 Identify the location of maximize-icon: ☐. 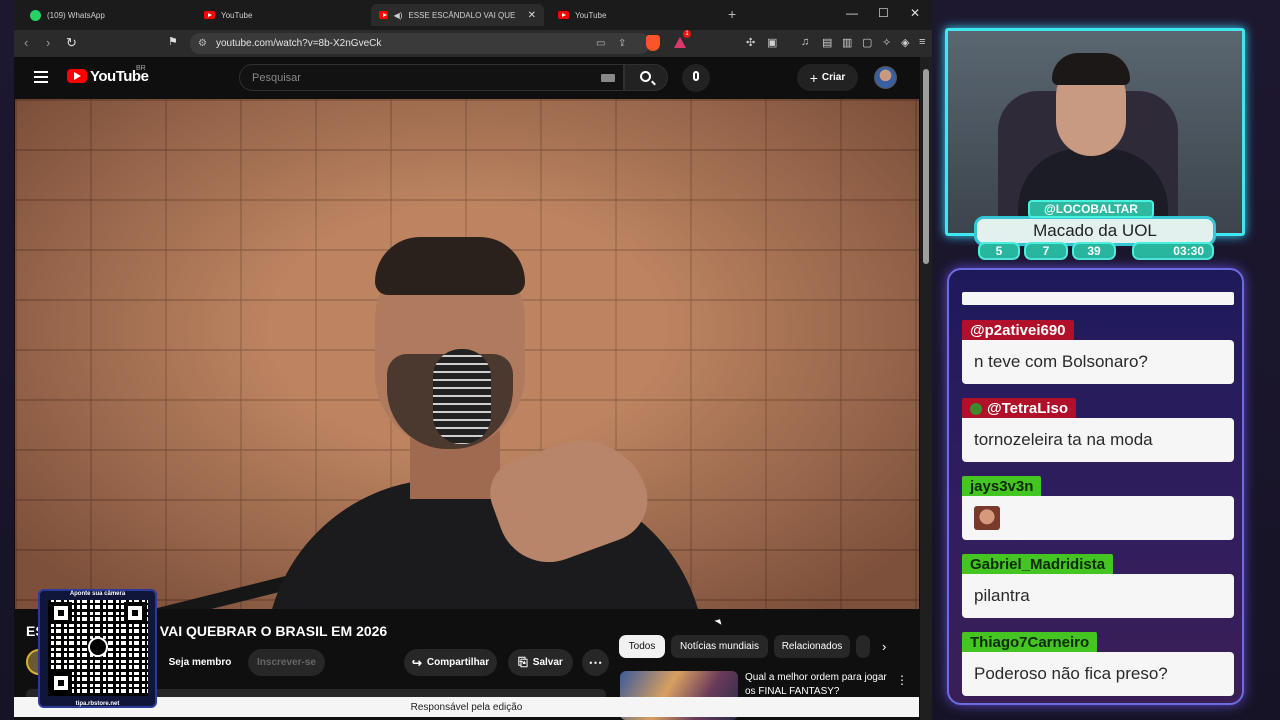
(883, 13).